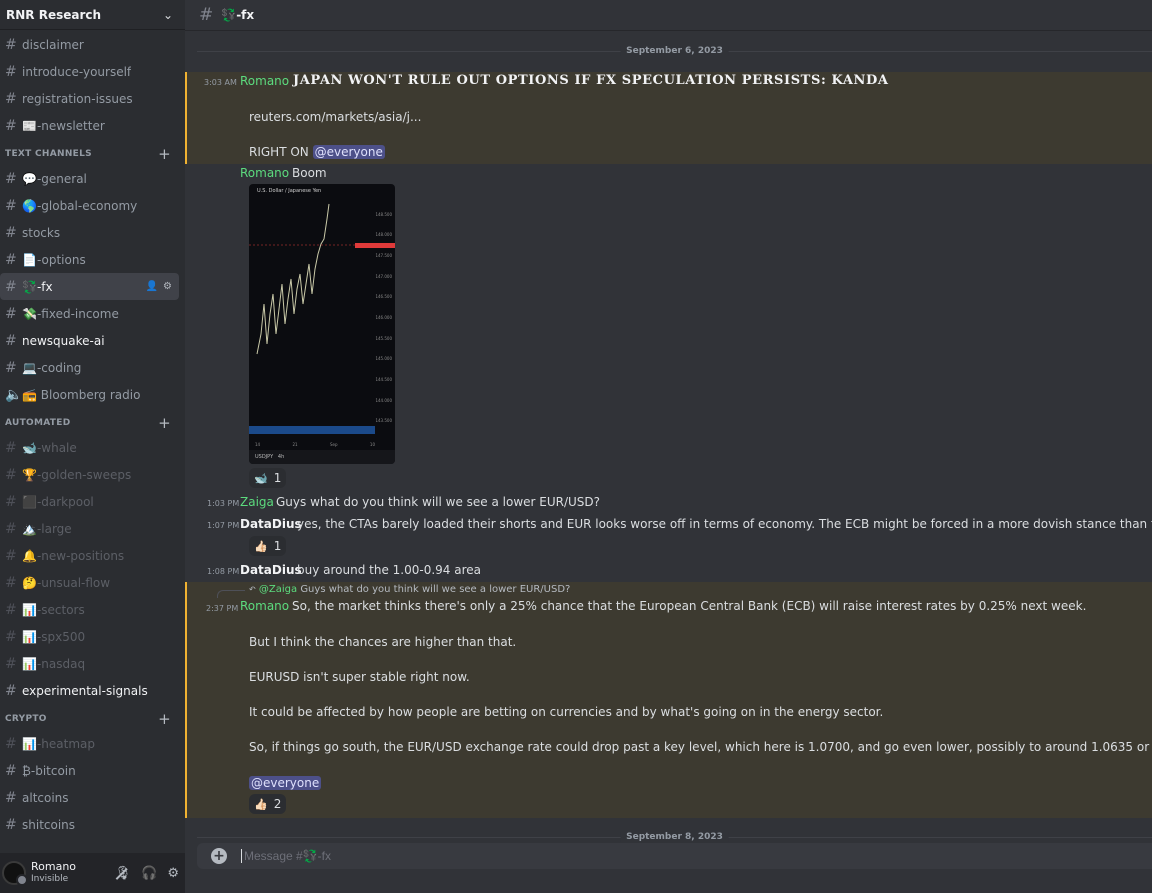 This screenshot has height=893, width=1152. I want to click on category-label: TEXT CHANNELS, so click(48, 154).